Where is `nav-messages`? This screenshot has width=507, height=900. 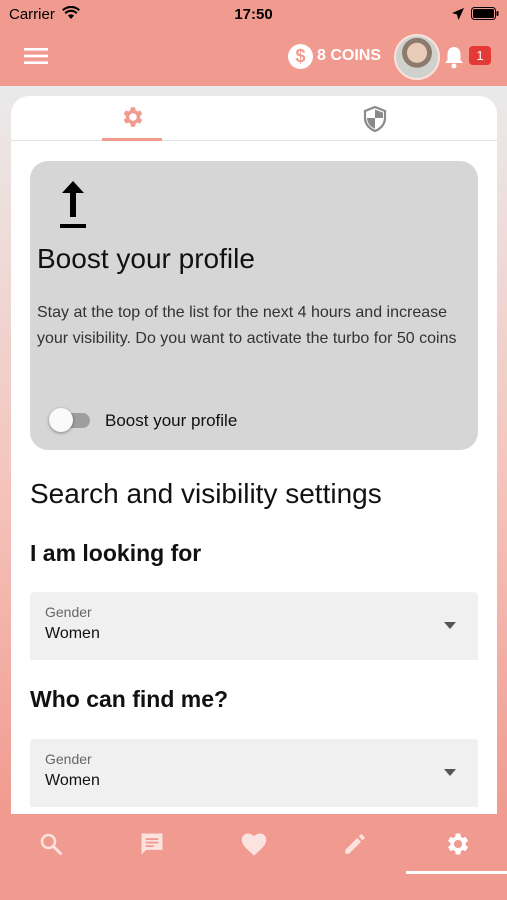
nav-messages is located at coordinates (151, 844).